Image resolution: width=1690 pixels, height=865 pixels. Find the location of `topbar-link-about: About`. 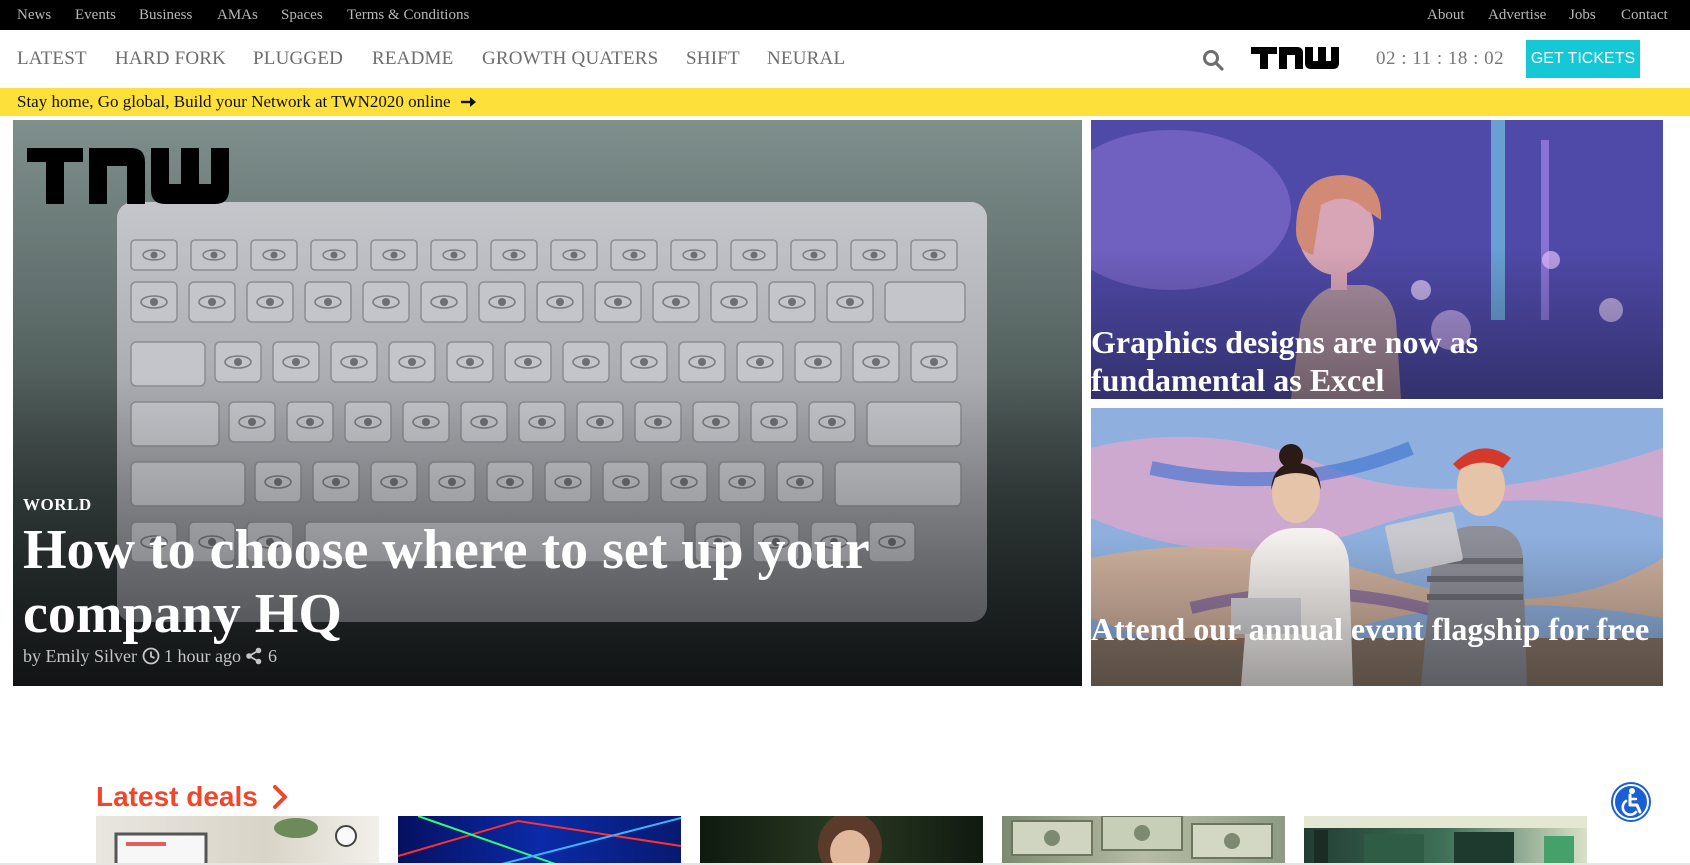

topbar-link-about: About is located at coordinates (1446, 15).